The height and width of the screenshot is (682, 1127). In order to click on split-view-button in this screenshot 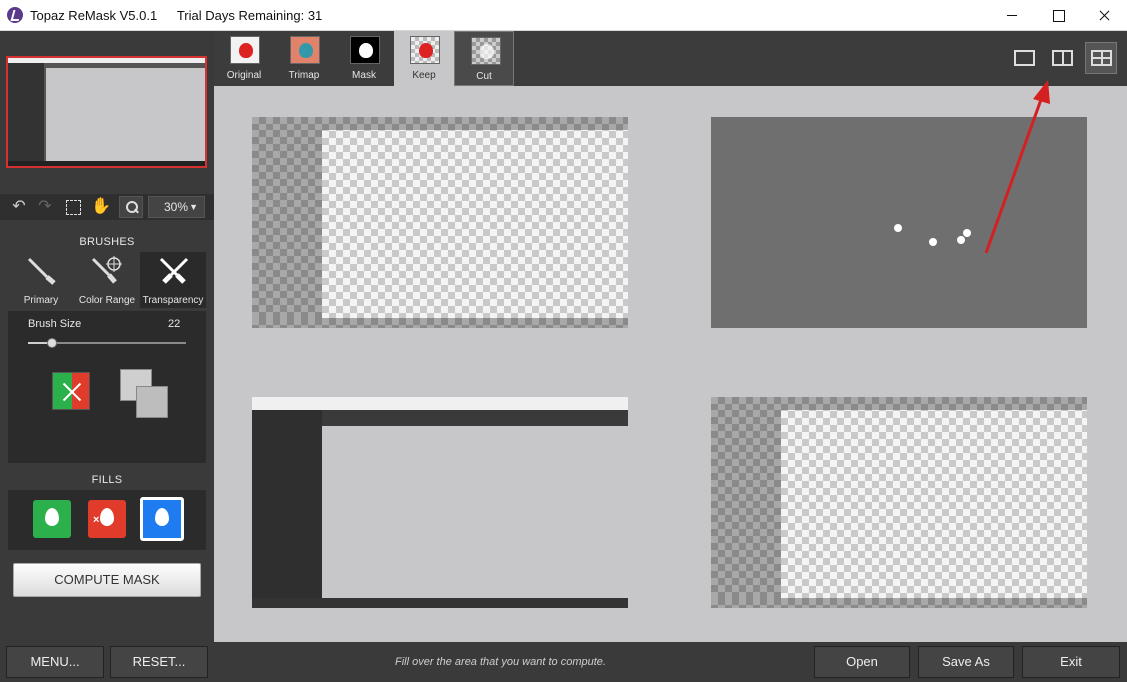, I will do `click(1062, 58)`.